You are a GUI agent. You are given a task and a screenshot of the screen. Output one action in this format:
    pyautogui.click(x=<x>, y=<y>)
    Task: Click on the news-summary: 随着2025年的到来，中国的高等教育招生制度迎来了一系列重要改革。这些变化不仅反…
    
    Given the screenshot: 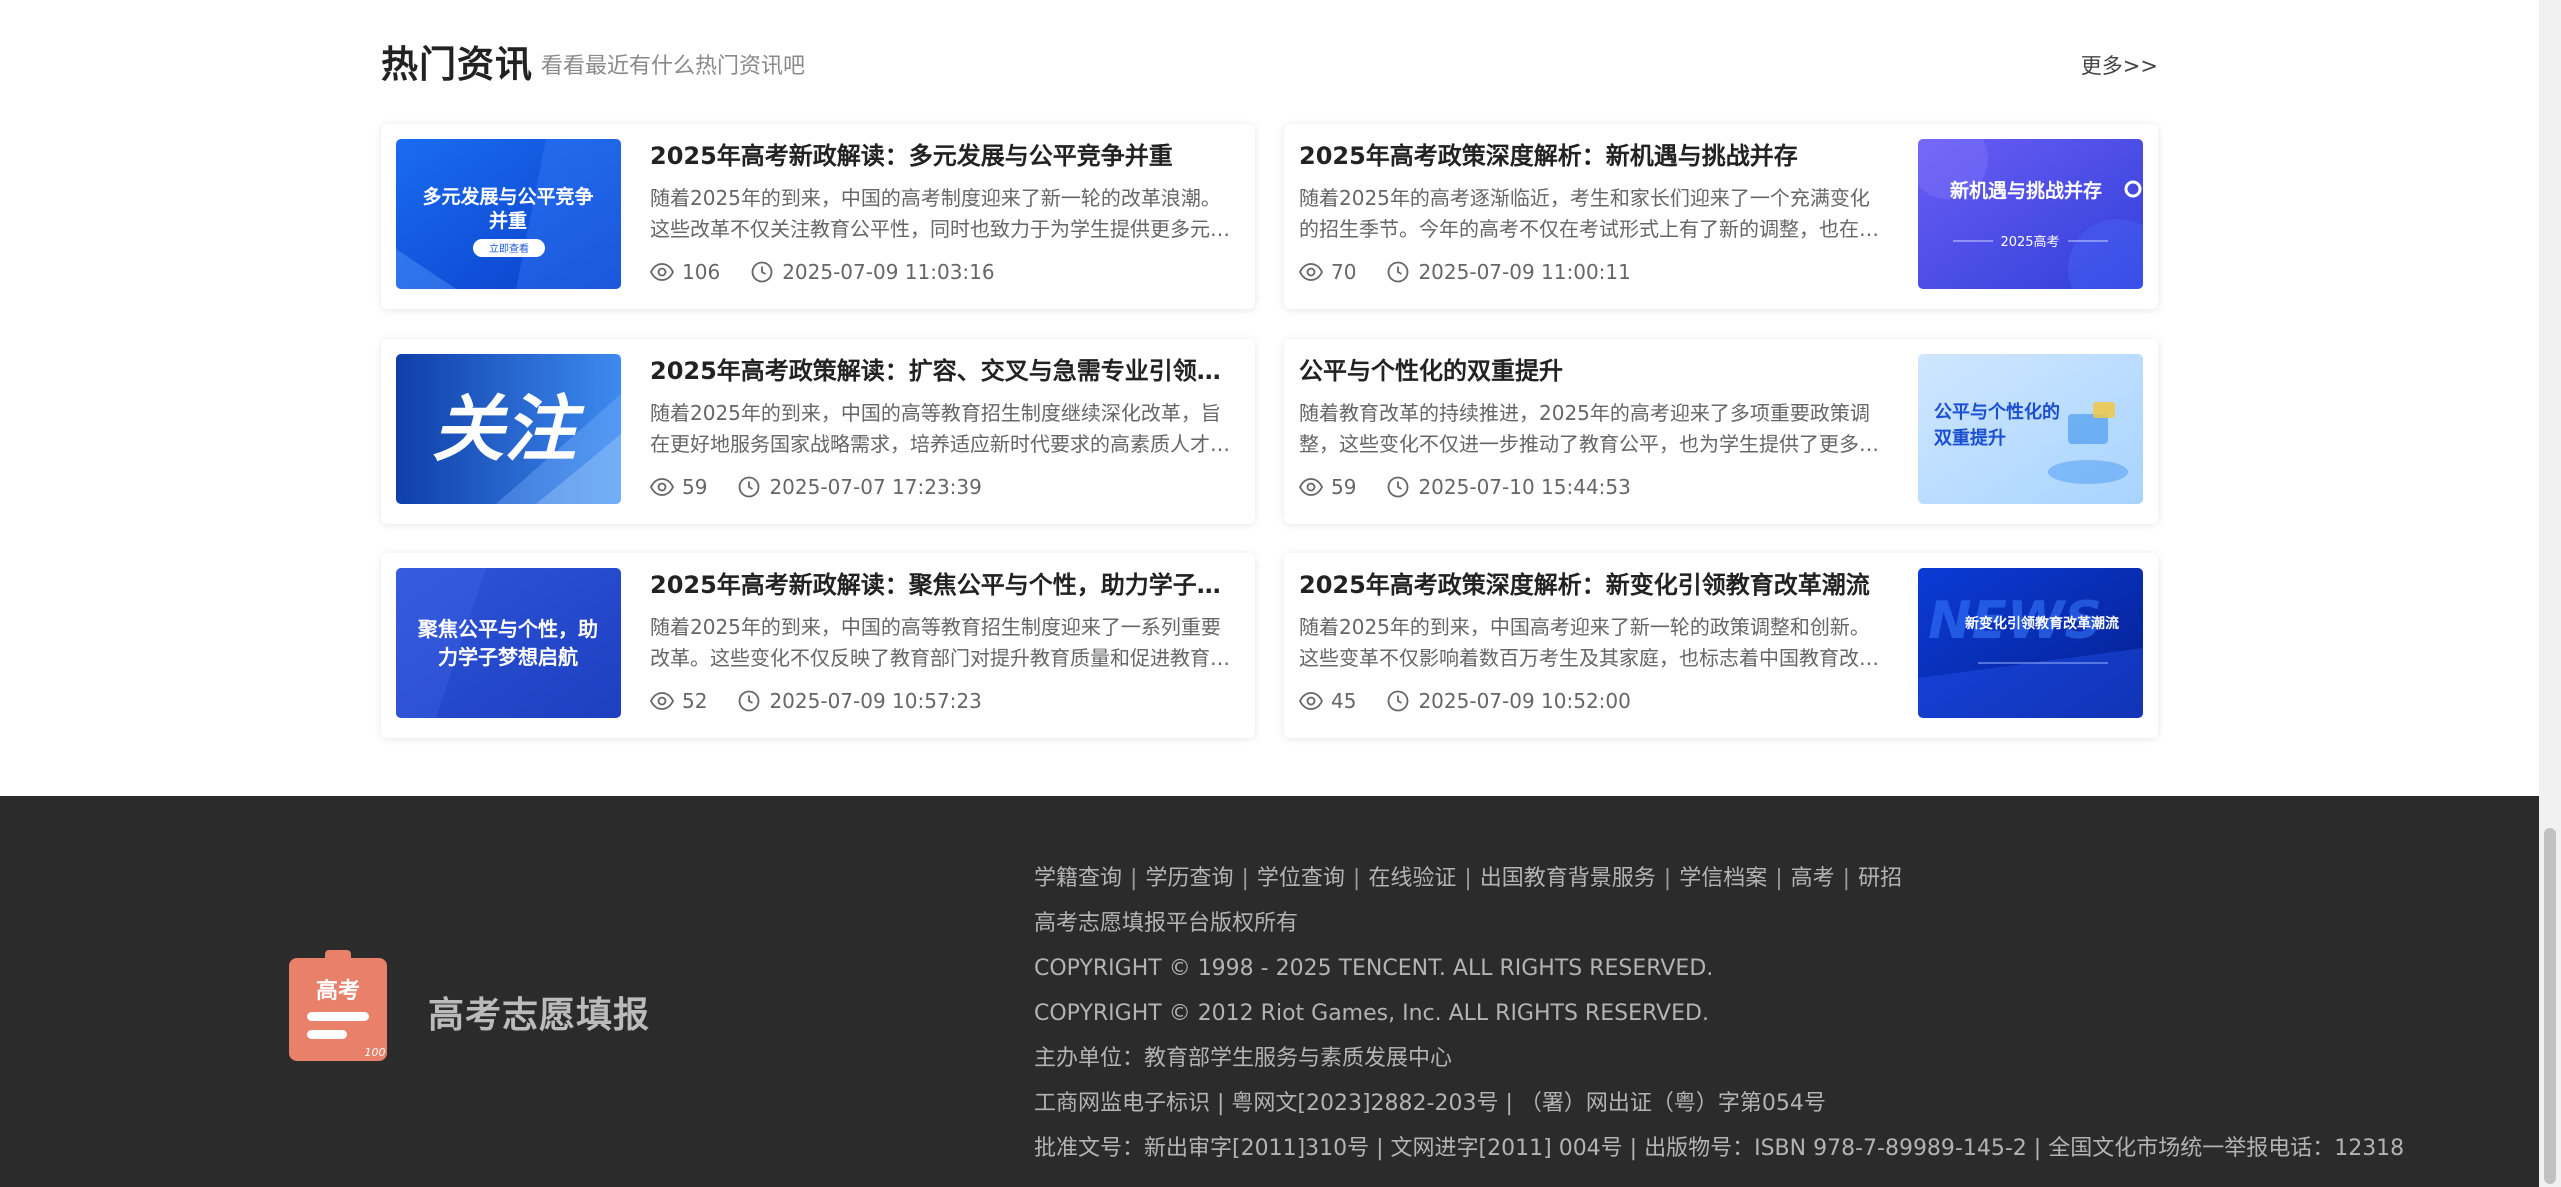 What is the action you would take?
    pyautogui.click(x=940, y=642)
    